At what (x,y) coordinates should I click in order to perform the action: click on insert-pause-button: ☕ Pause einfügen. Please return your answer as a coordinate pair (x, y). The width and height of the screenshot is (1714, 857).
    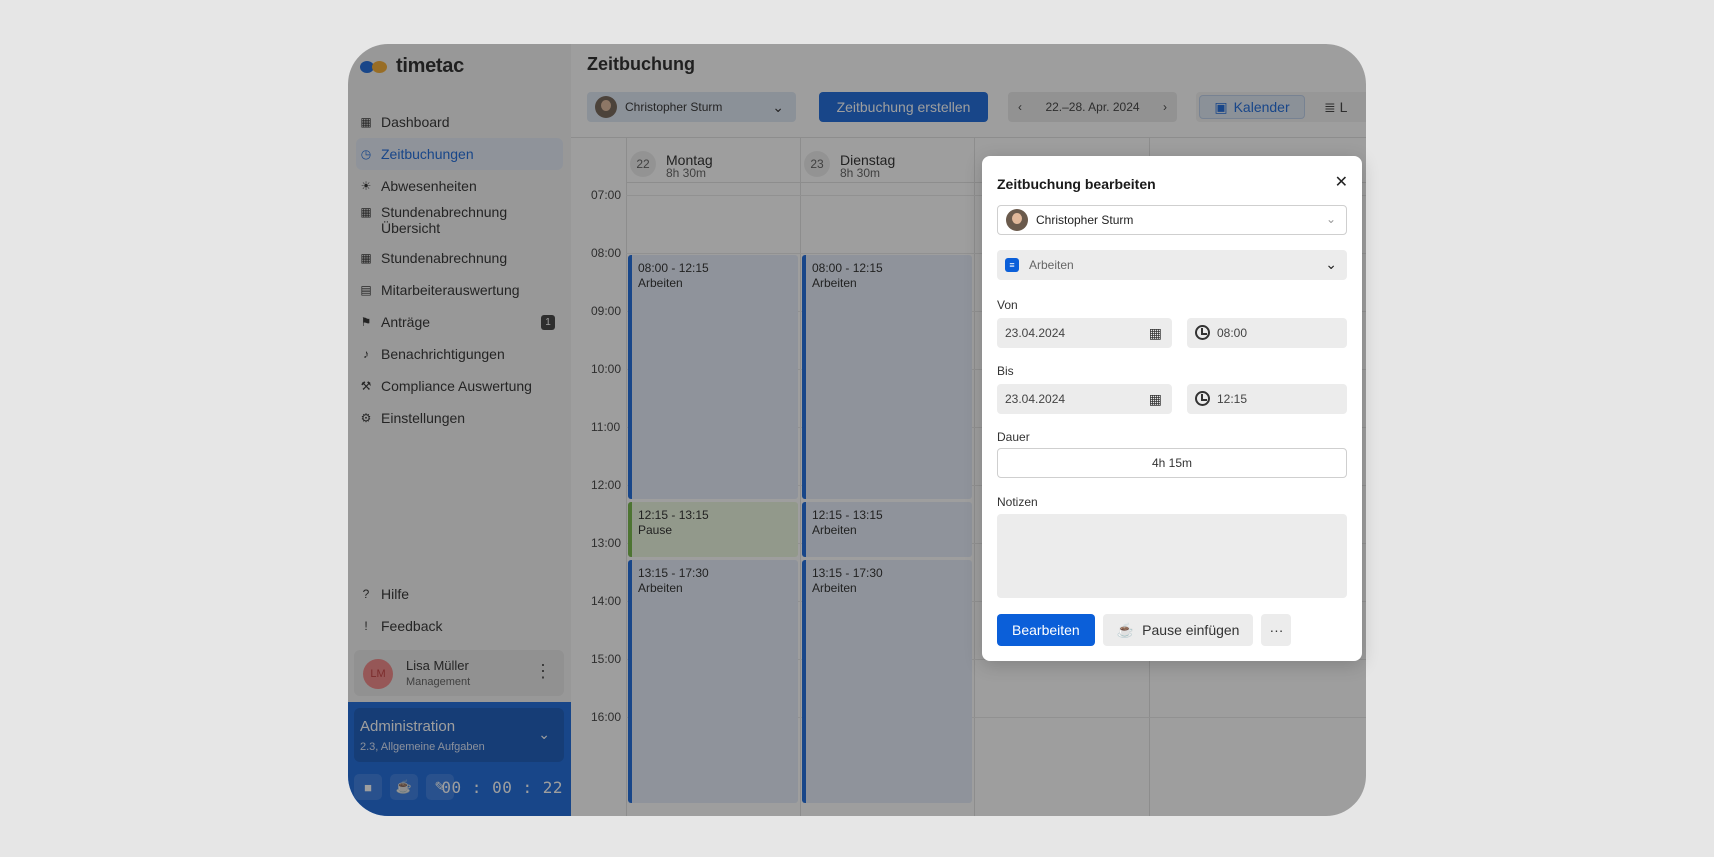
    Looking at the image, I should click on (1178, 630).